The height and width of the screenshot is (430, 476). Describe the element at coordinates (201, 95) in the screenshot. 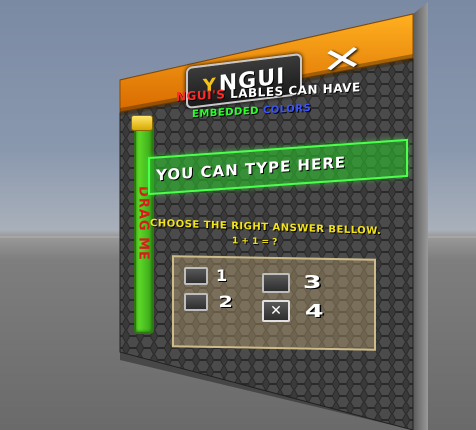

I see `ngui-red-word: NGUI'S` at that location.